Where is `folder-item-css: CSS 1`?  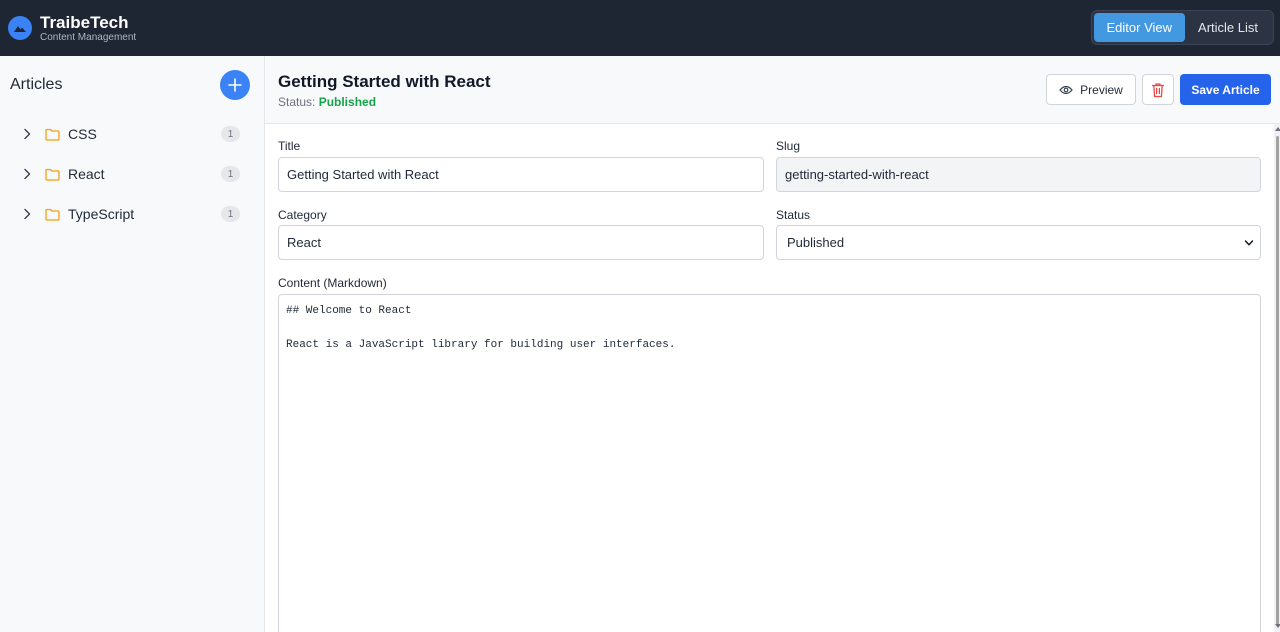
folder-item-css: CSS 1 is located at coordinates (132, 134).